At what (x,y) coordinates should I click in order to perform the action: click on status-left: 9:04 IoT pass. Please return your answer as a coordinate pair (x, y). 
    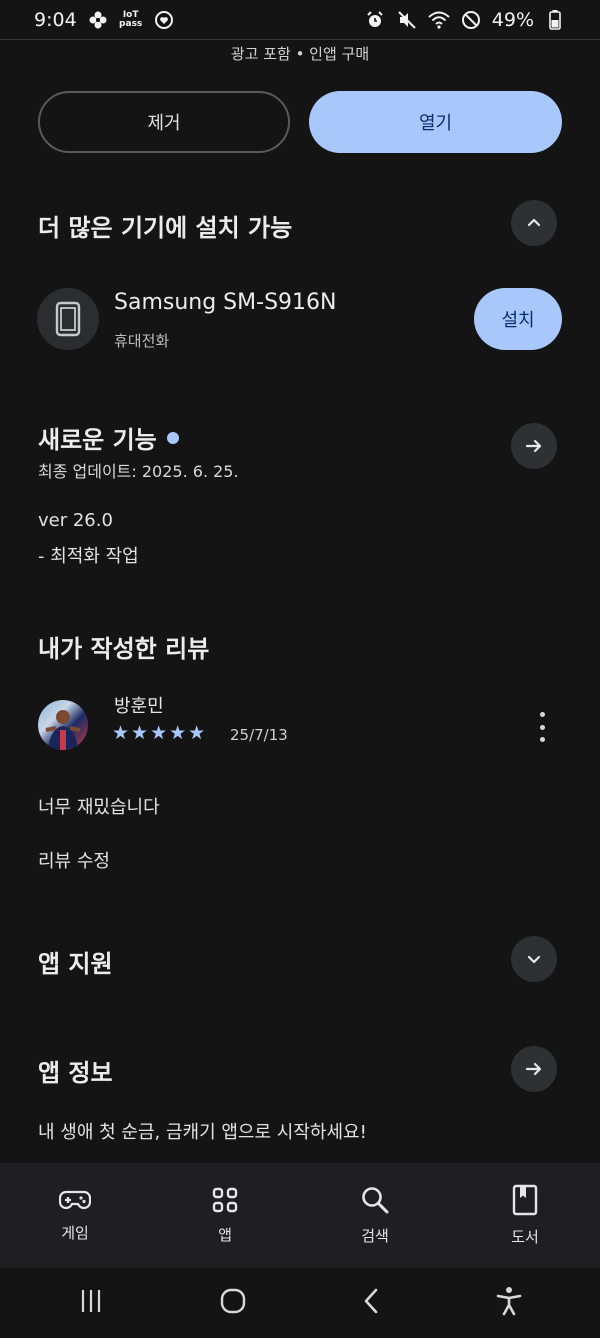
    Looking at the image, I should click on (104, 20).